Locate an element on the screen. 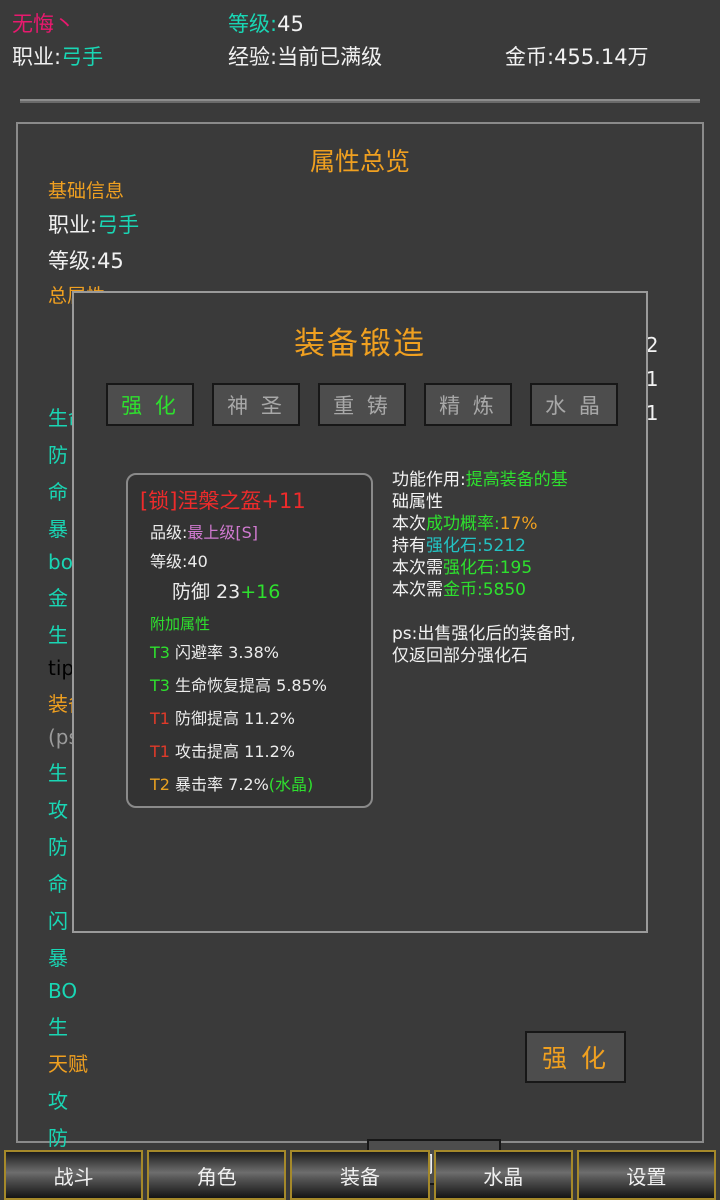 The height and width of the screenshot is (1200, 720). item-quality-value: 最上级[S] is located at coordinates (223, 532).